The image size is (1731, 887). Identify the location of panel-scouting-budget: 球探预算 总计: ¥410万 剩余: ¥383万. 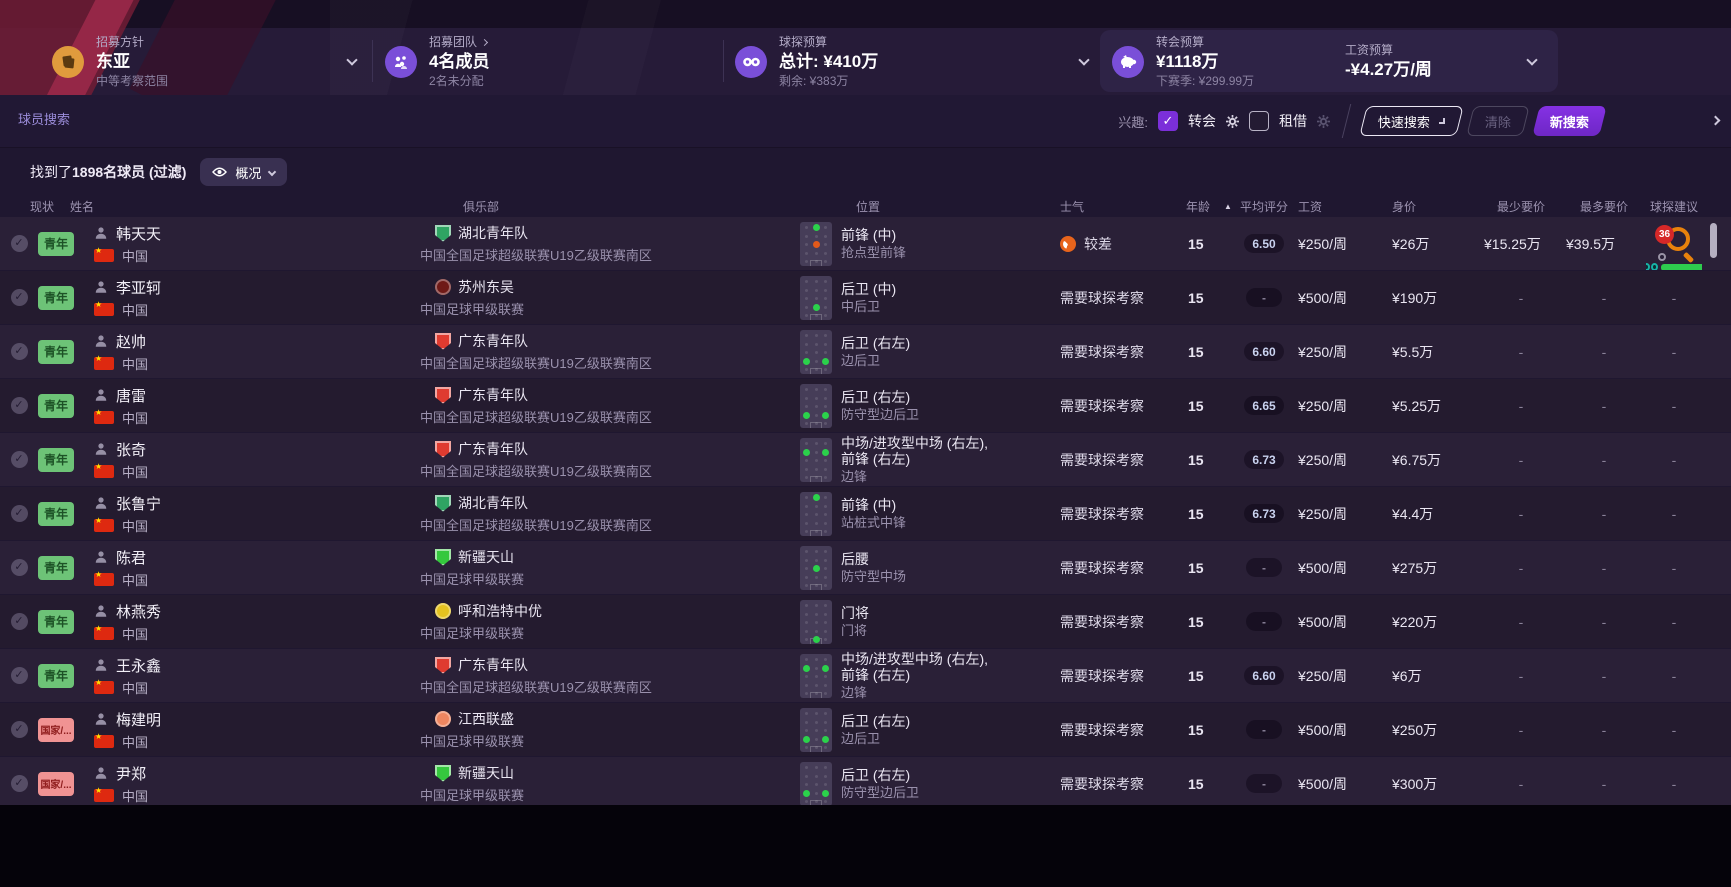
(806, 62).